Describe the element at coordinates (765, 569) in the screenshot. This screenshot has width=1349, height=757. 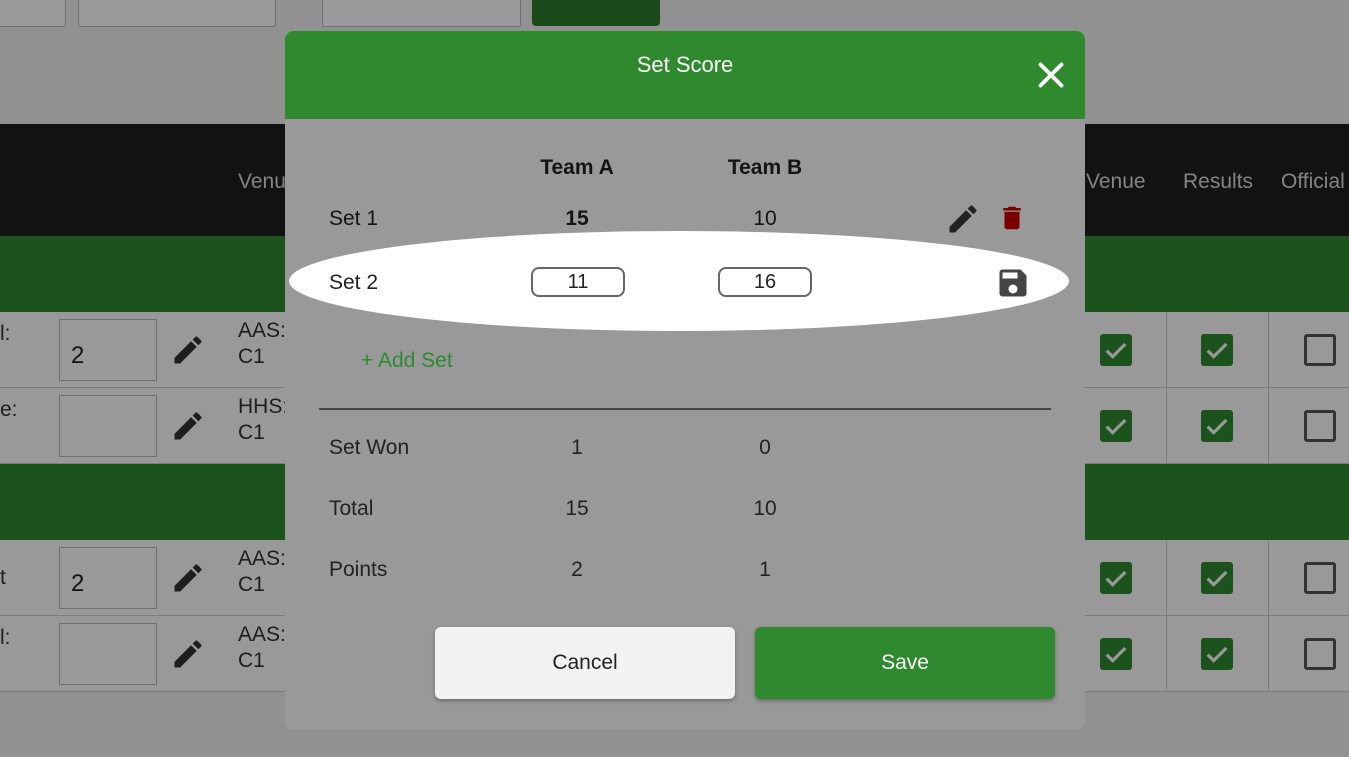
I see `team-b-points: 1` at that location.